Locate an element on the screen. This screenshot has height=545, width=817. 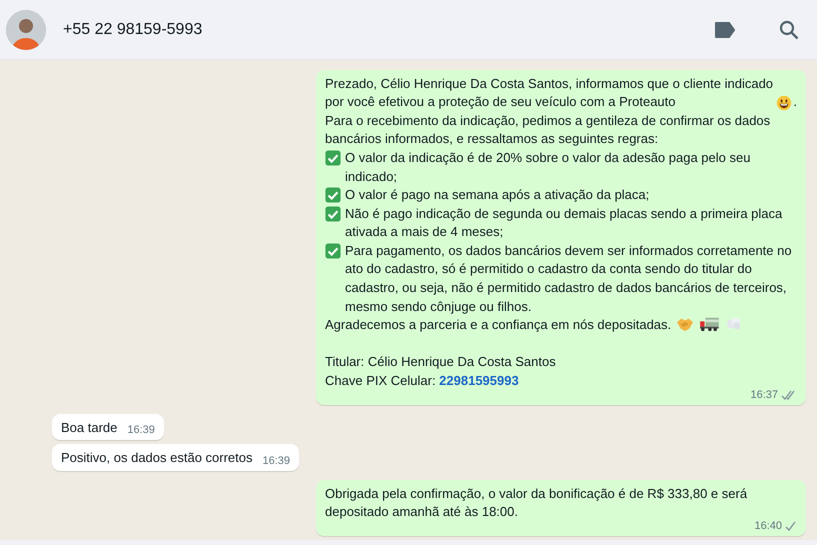
message-time: 16:37 is located at coordinates (764, 395).